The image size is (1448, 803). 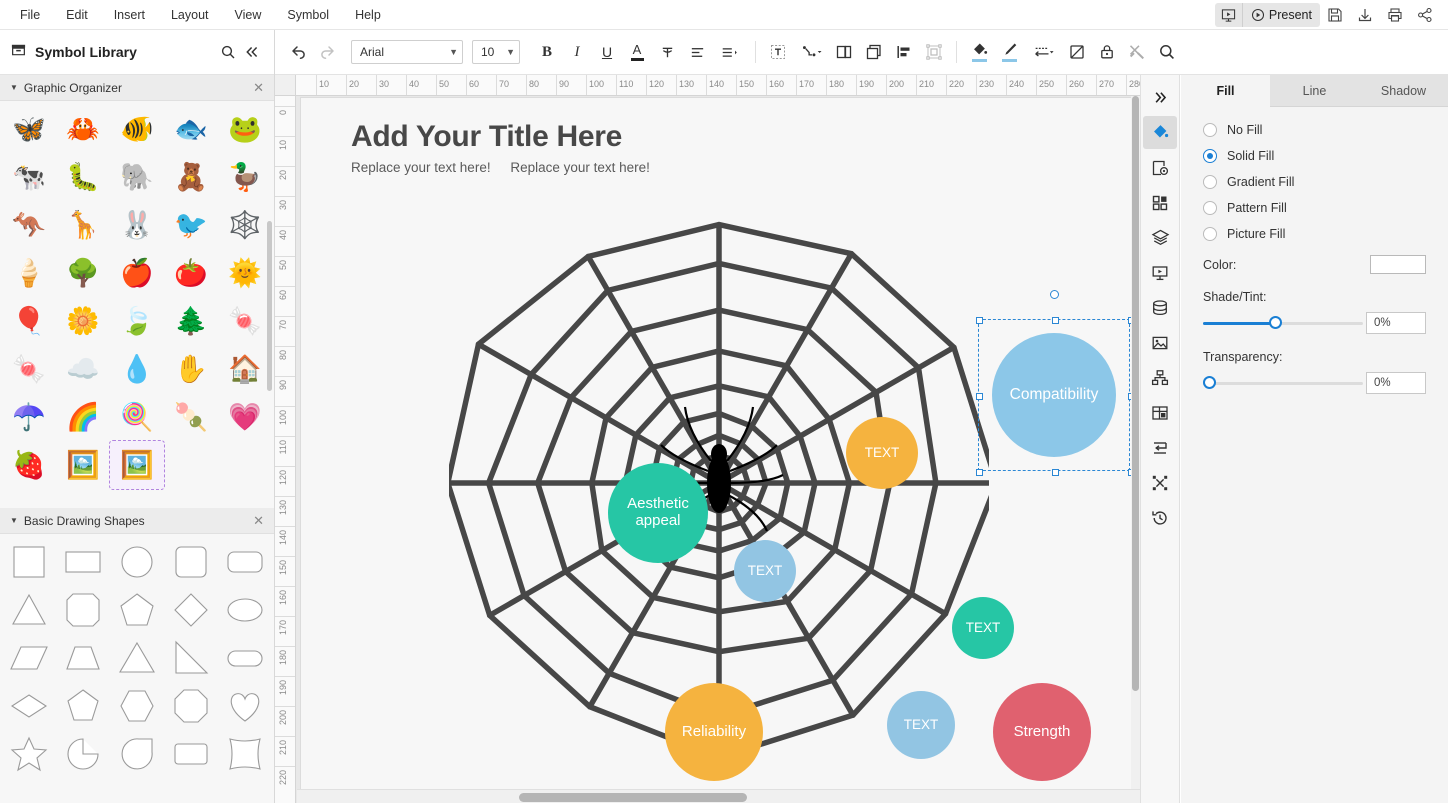 What do you see at coordinates (658, 513) in the screenshot?
I see `web-node-2: Aesthetic appeal` at bounding box center [658, 513].